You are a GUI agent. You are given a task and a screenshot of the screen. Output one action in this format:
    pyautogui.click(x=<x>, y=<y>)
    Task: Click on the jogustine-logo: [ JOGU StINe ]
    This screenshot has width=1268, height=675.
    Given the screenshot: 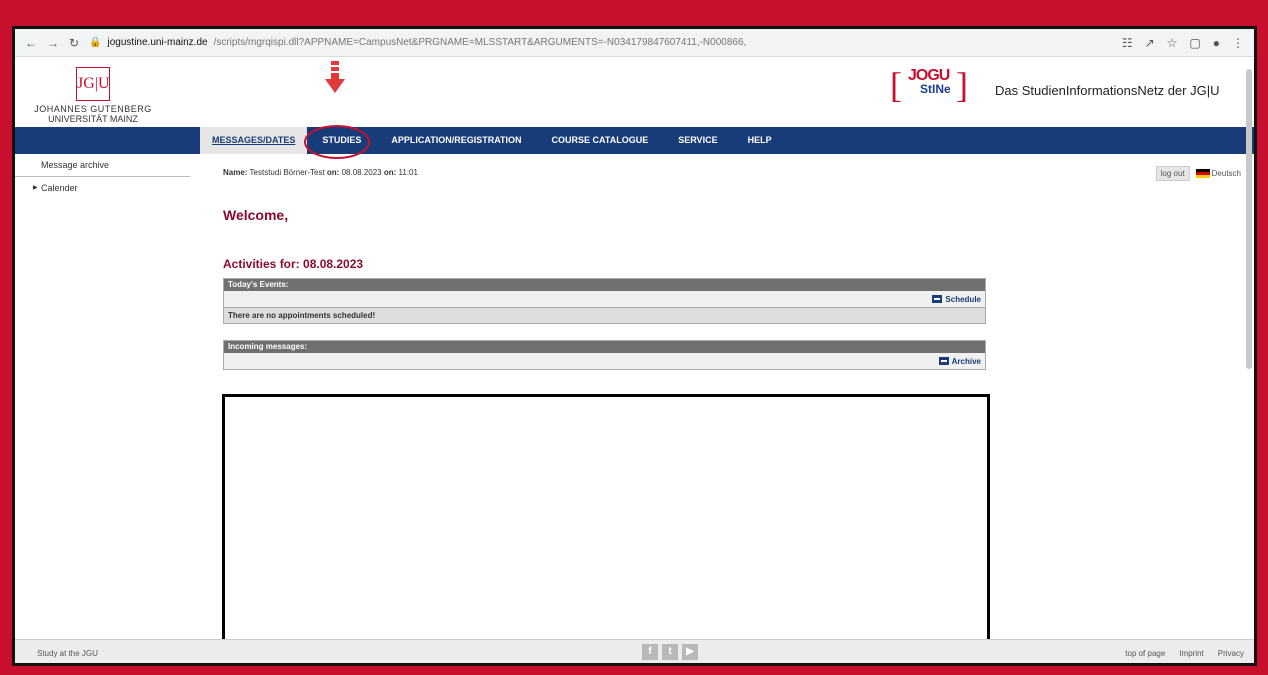 What is the action you would take?
    pyautogui.click(x=930, y=85)
    